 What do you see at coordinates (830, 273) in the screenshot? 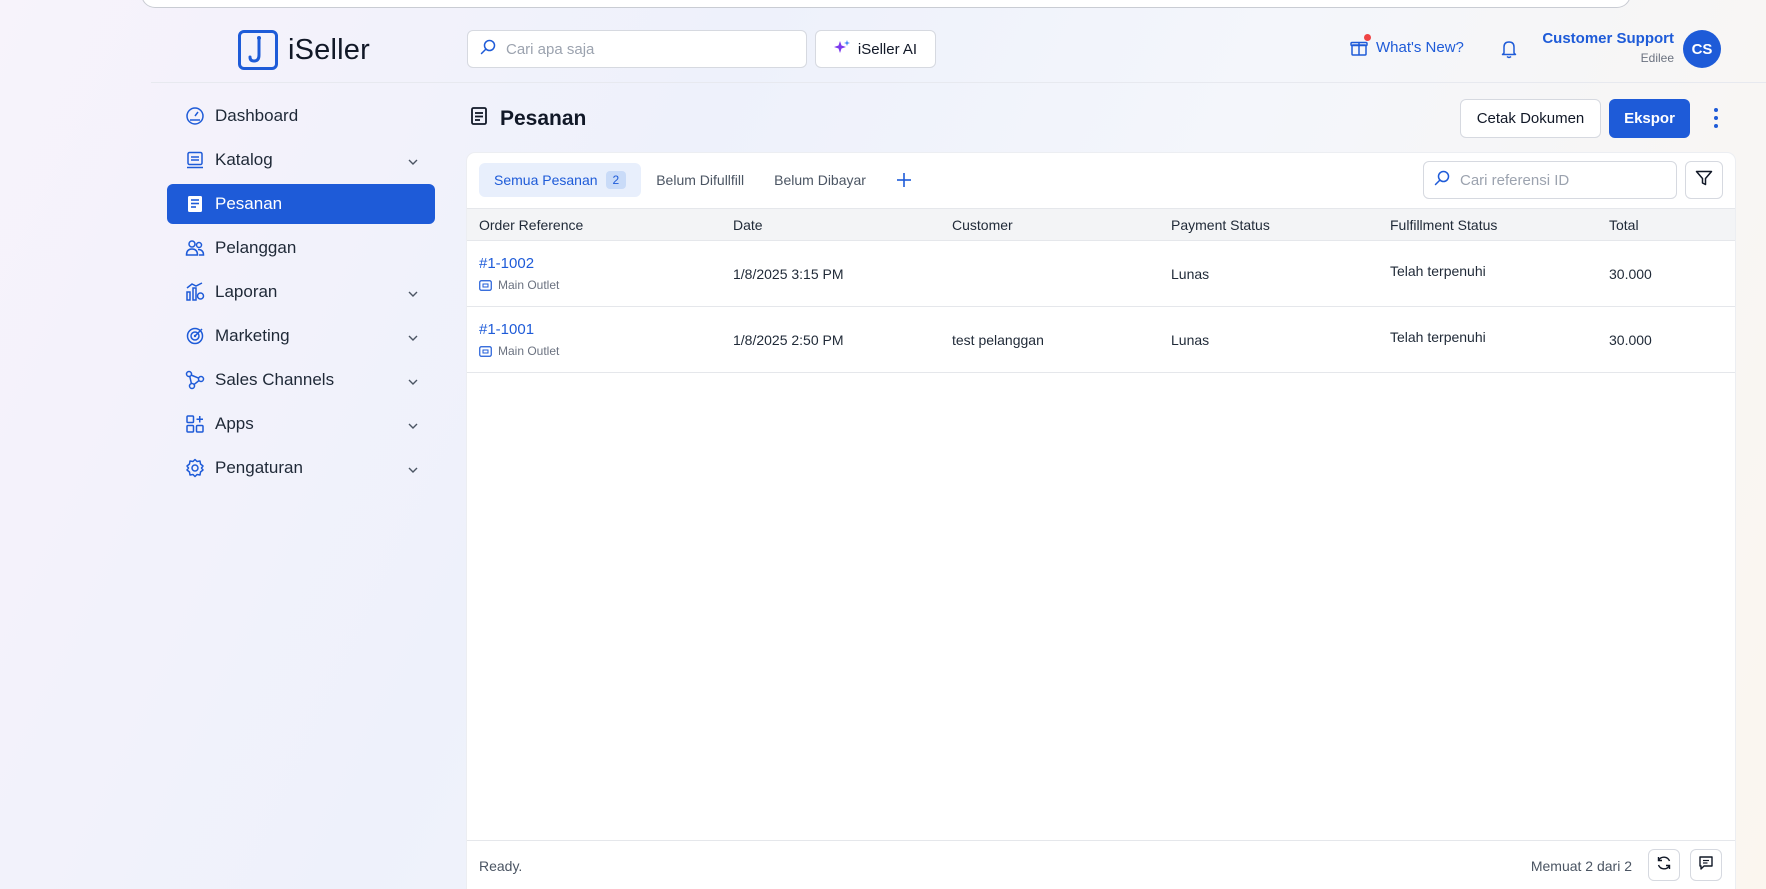
I see `order-date: 1/8/2025 3:15 PM` at bounding box center [830, 273].